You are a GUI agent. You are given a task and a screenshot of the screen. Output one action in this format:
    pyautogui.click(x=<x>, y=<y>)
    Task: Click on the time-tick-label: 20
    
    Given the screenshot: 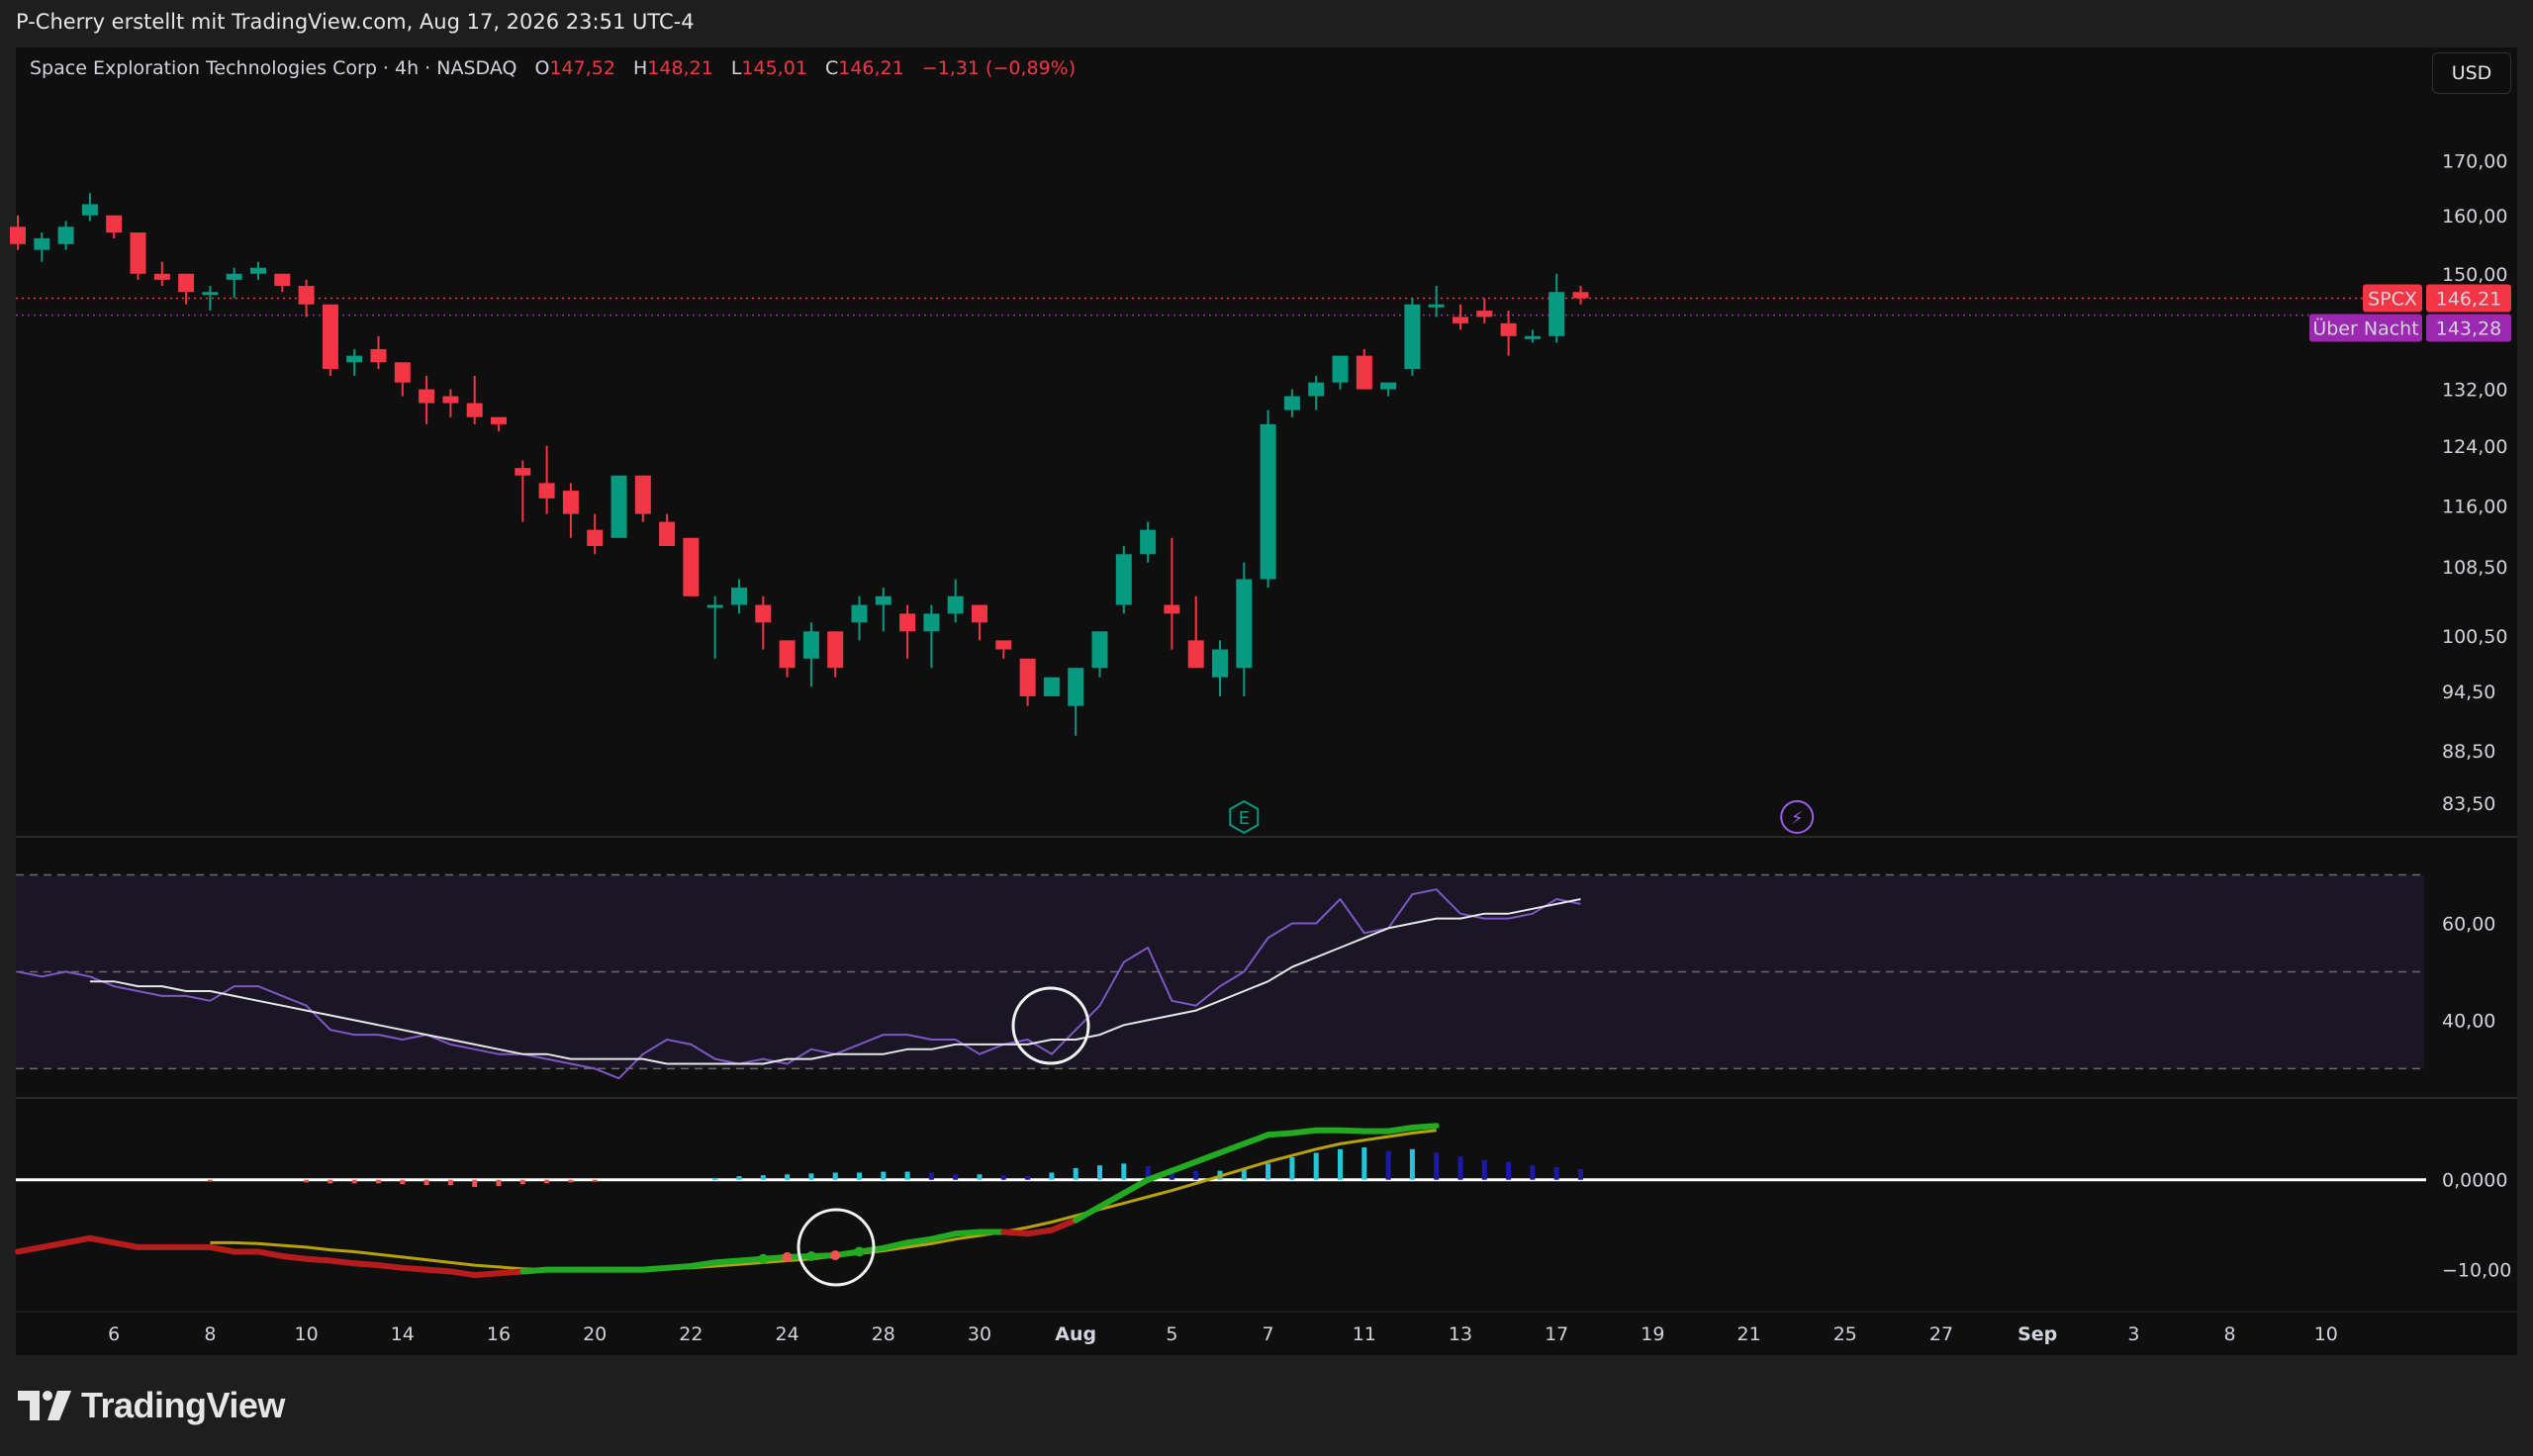 What is the action you would take?
    pyautogui.click(x=595, y=1334)
    